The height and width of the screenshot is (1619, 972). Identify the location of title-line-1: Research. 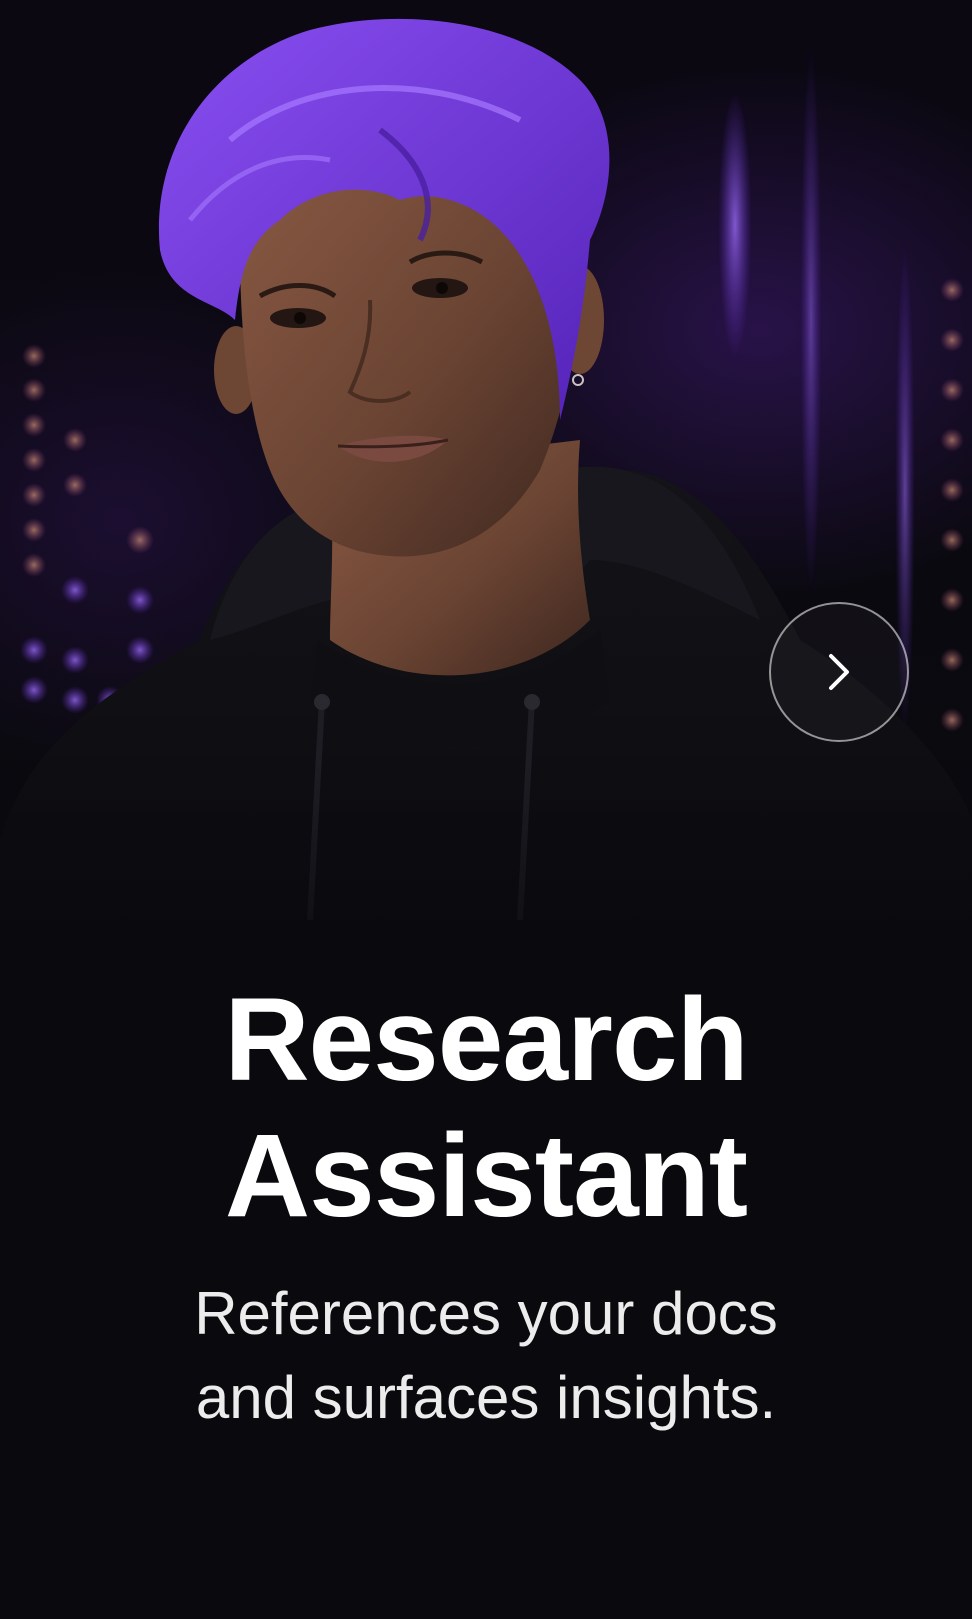
(486, 1040).